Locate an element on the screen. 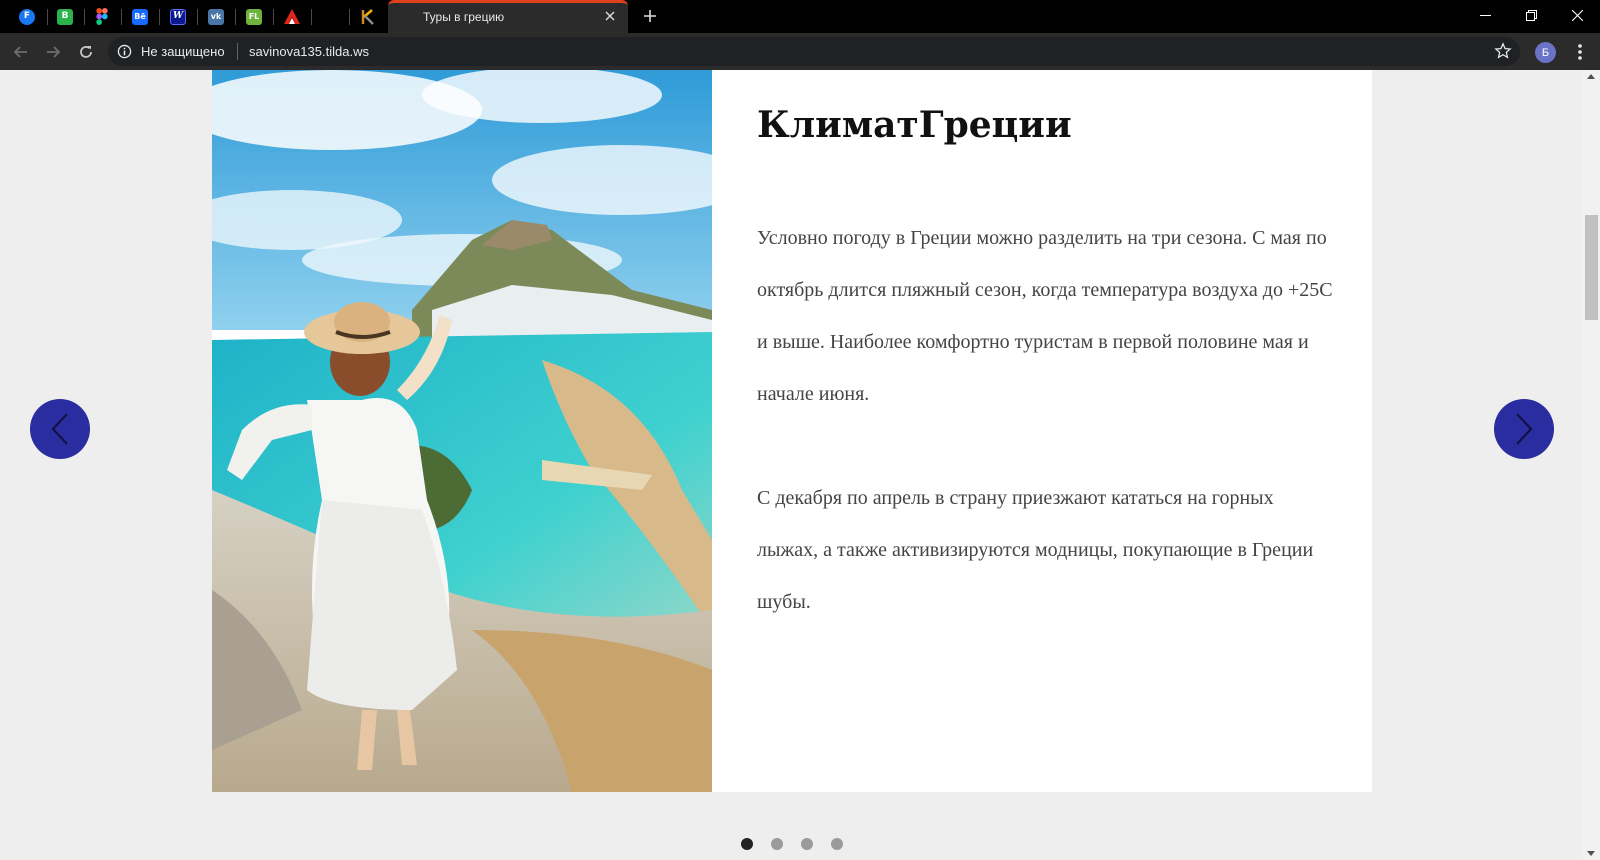 This screenshot has width=1600, height=860. close-tab-button is located at coordinates (610, 16).